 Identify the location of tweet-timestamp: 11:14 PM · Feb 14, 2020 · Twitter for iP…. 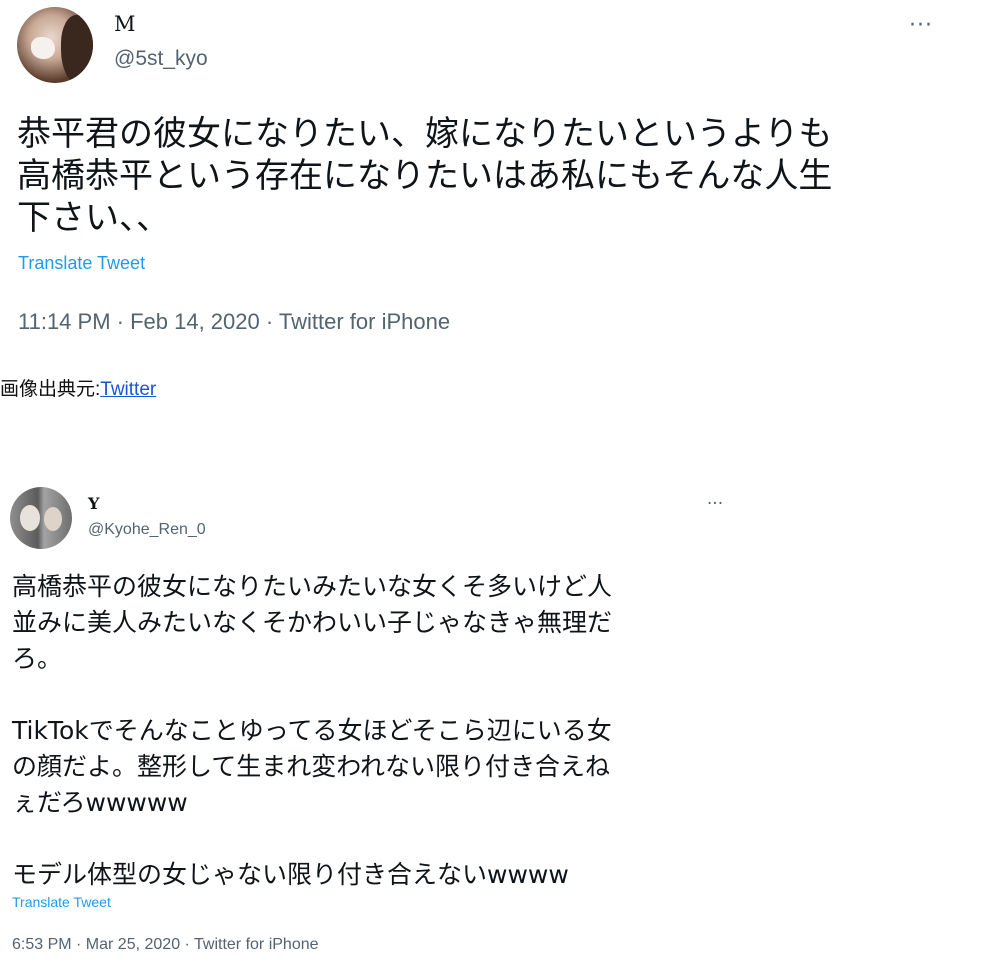
(234, 322).